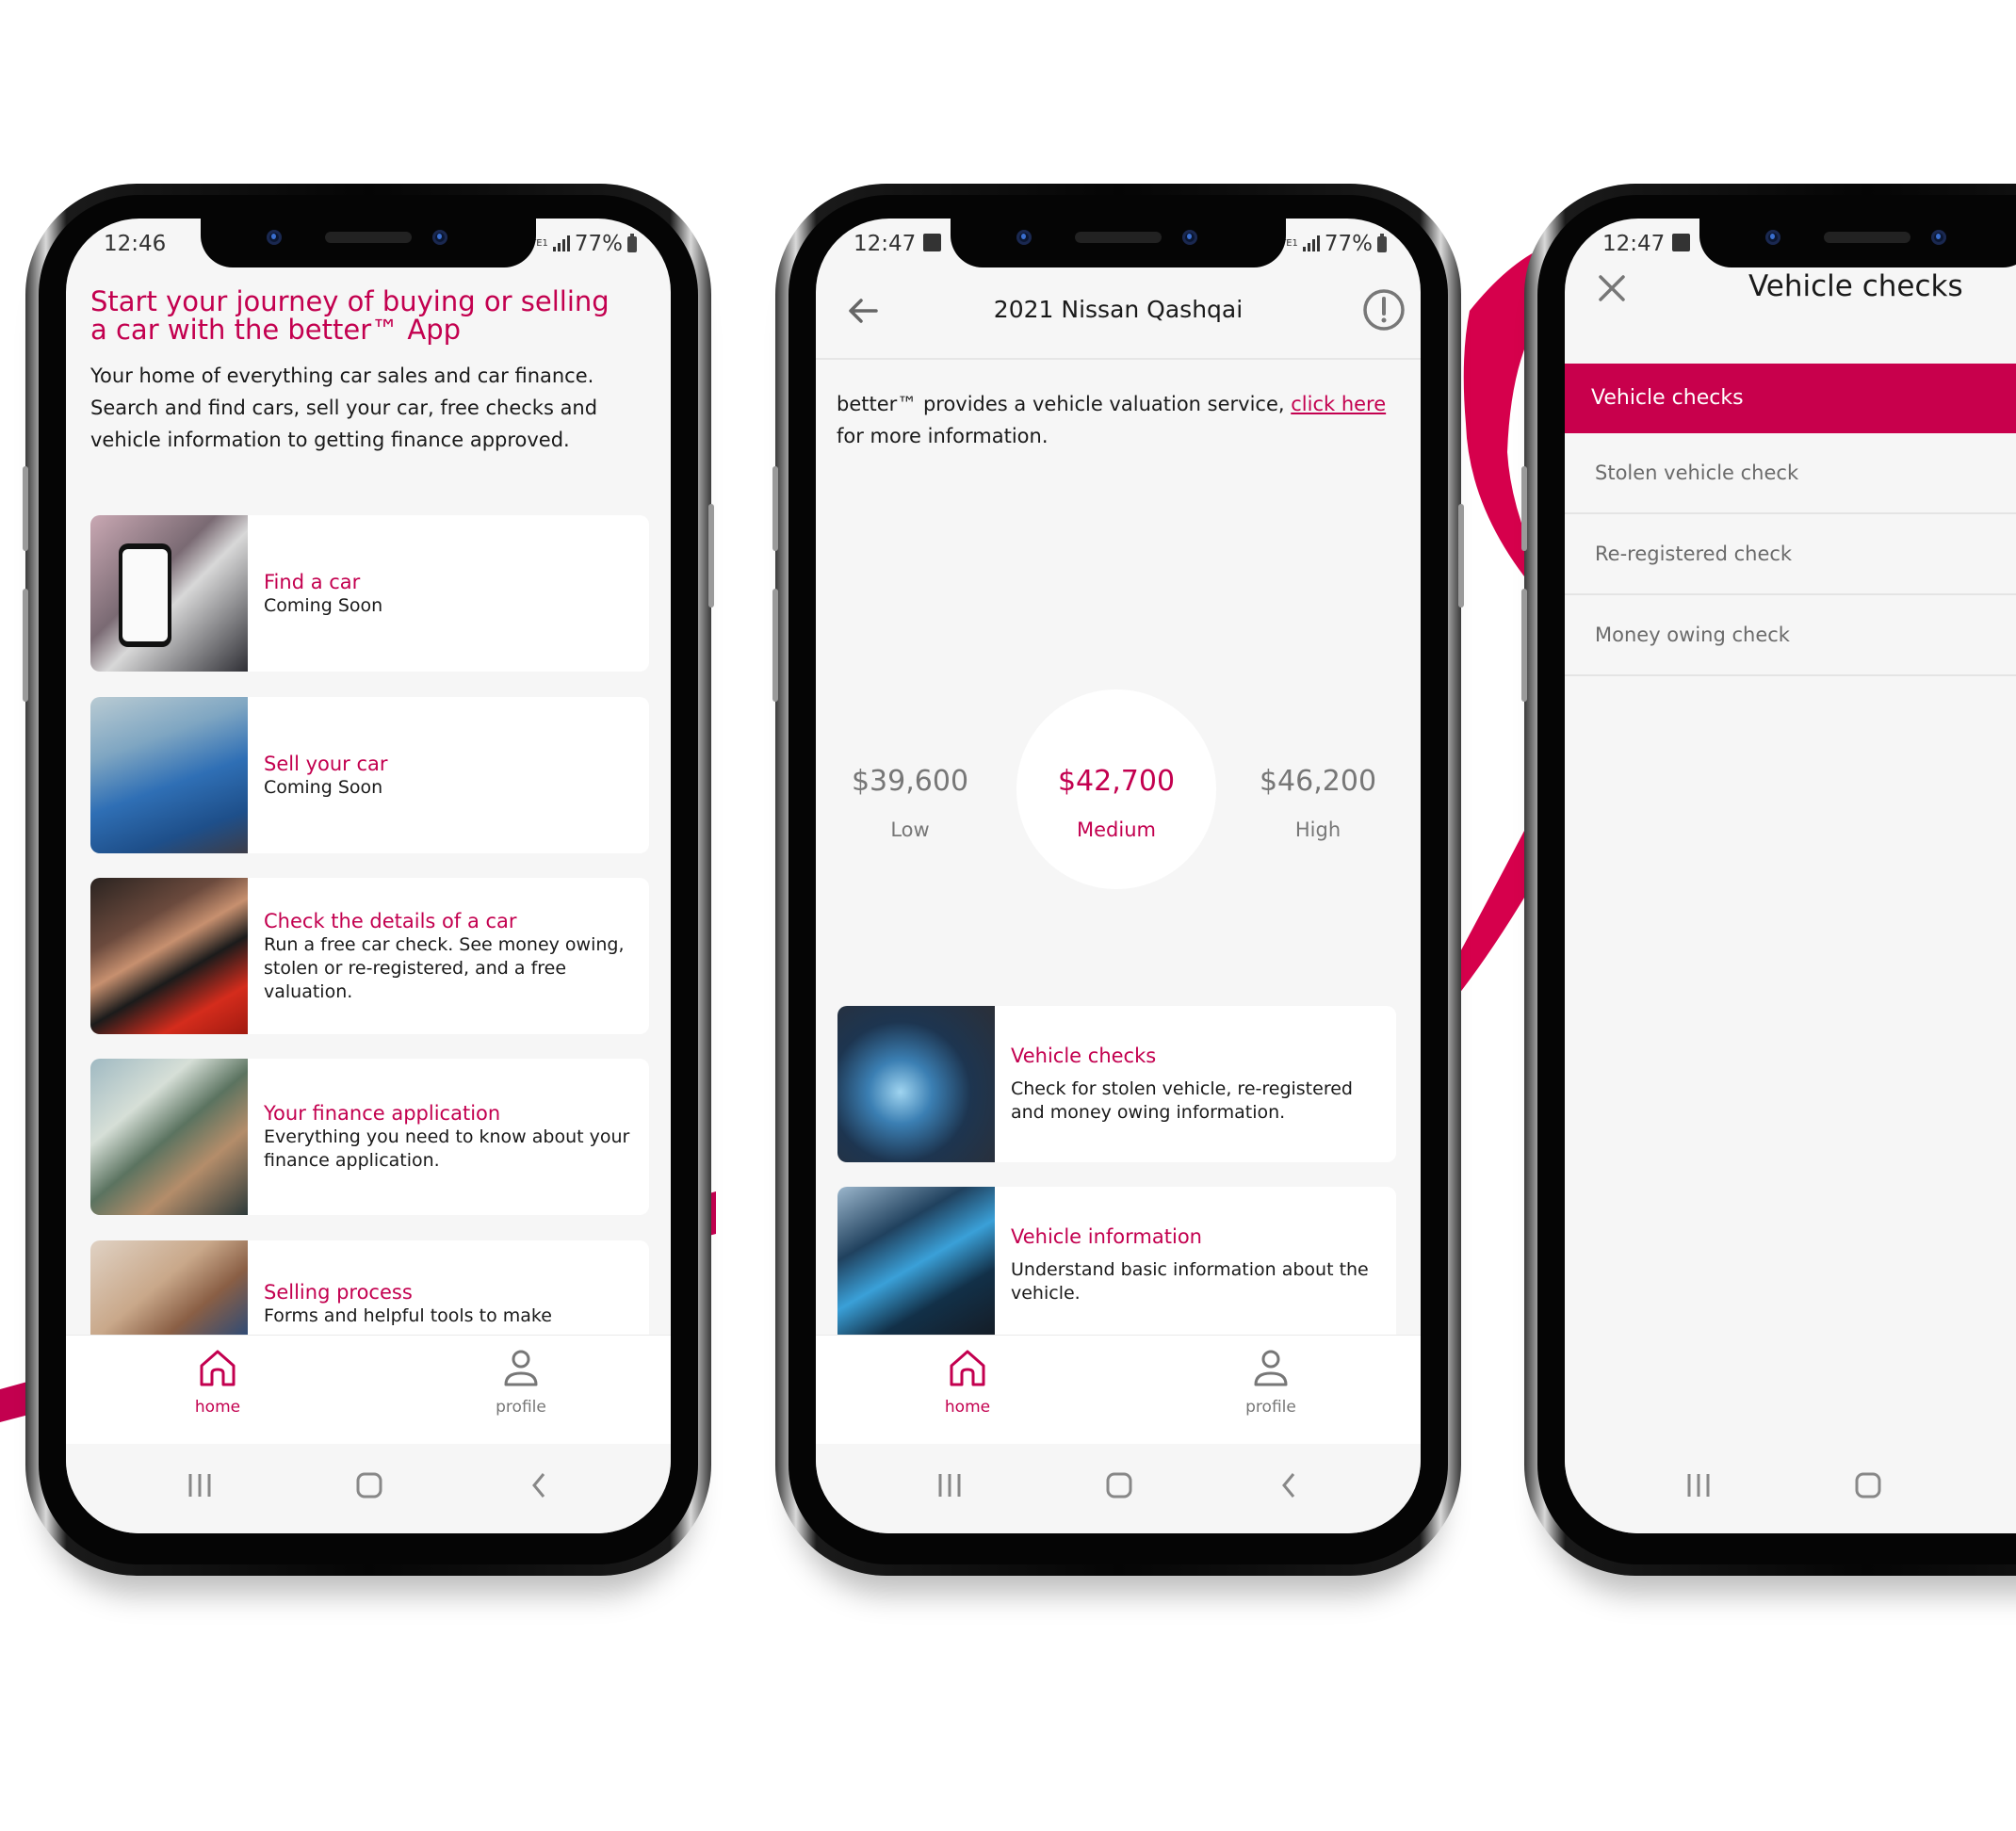  Describe the element at coordinates (1855, 286) in the screenshot. I see `page-title: Vehicle checks` at that location.